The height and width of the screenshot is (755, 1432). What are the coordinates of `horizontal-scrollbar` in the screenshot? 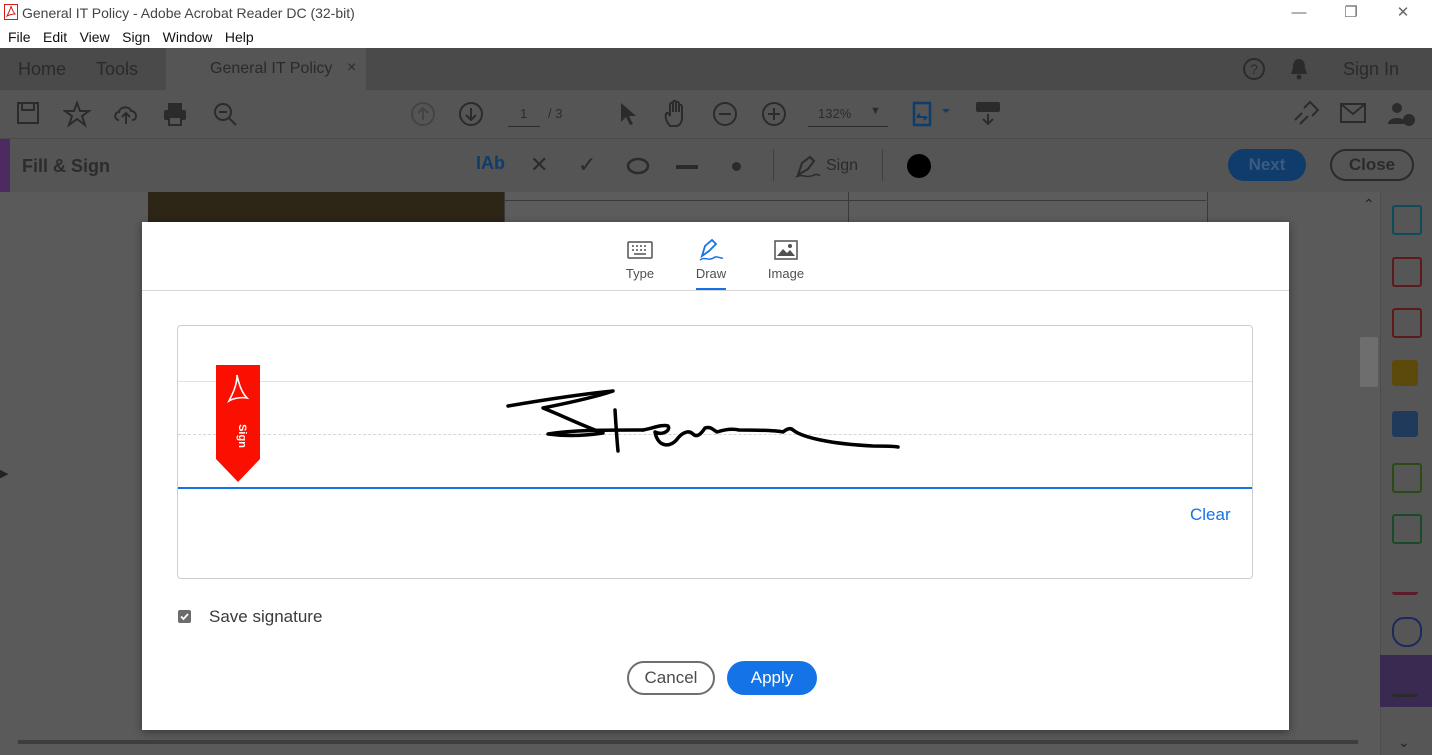 It's located at (688, 742).